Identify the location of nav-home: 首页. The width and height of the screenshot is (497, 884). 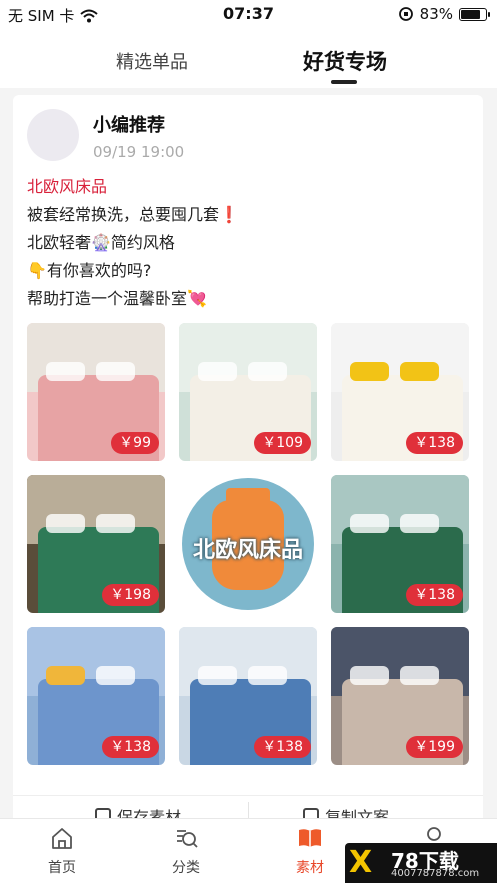
(62, 851).